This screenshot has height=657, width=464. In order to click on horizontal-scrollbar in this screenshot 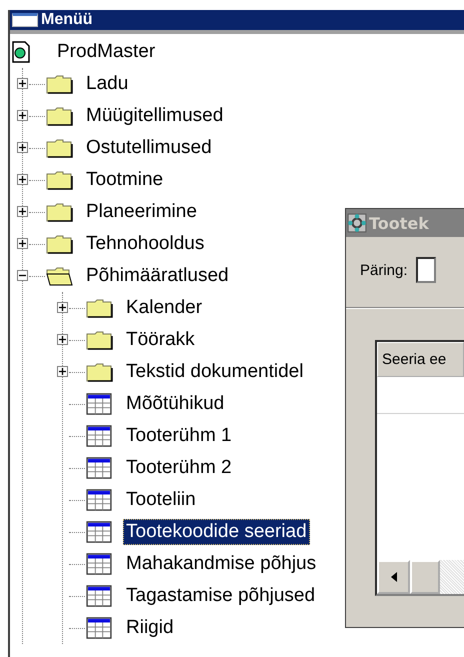, I will do `click(420, 577)`.